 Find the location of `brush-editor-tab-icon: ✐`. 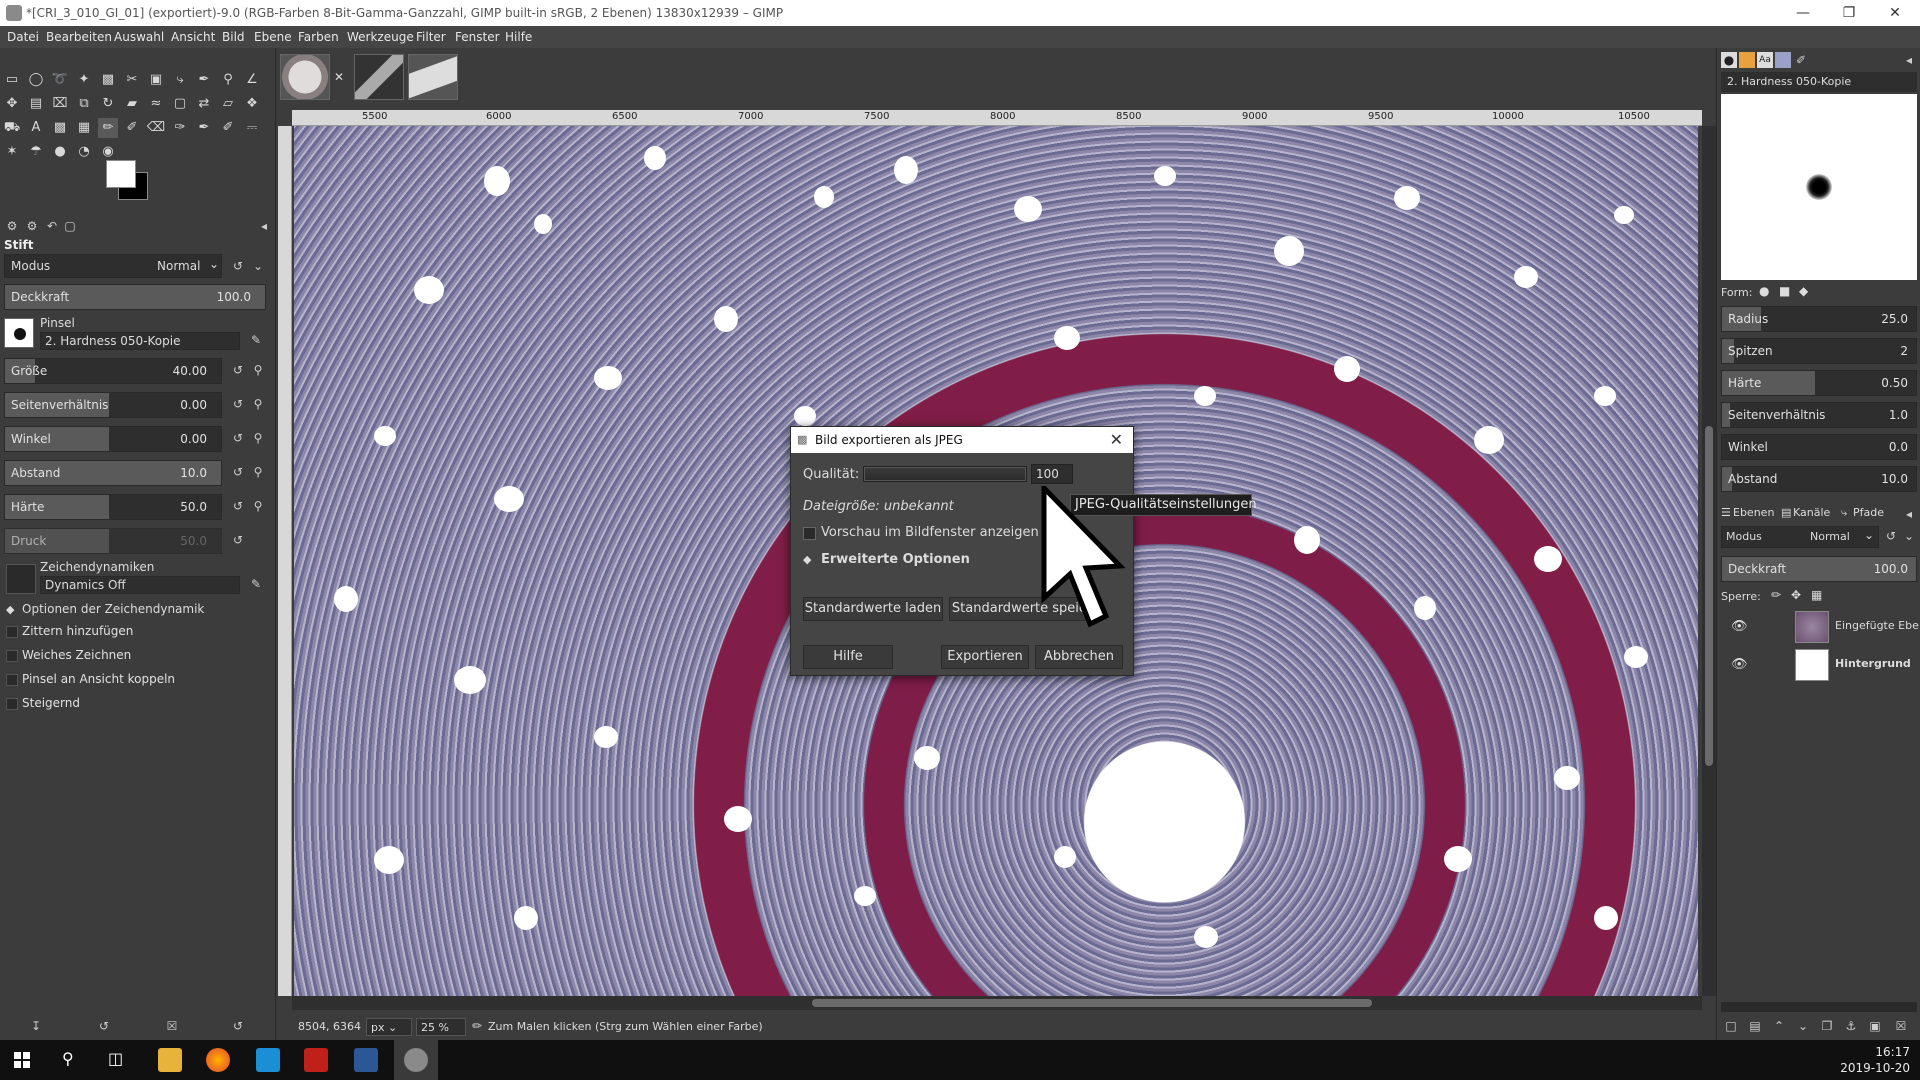

brush-editor-tab-icon: ✐ is located at coordinates (1801, 60).